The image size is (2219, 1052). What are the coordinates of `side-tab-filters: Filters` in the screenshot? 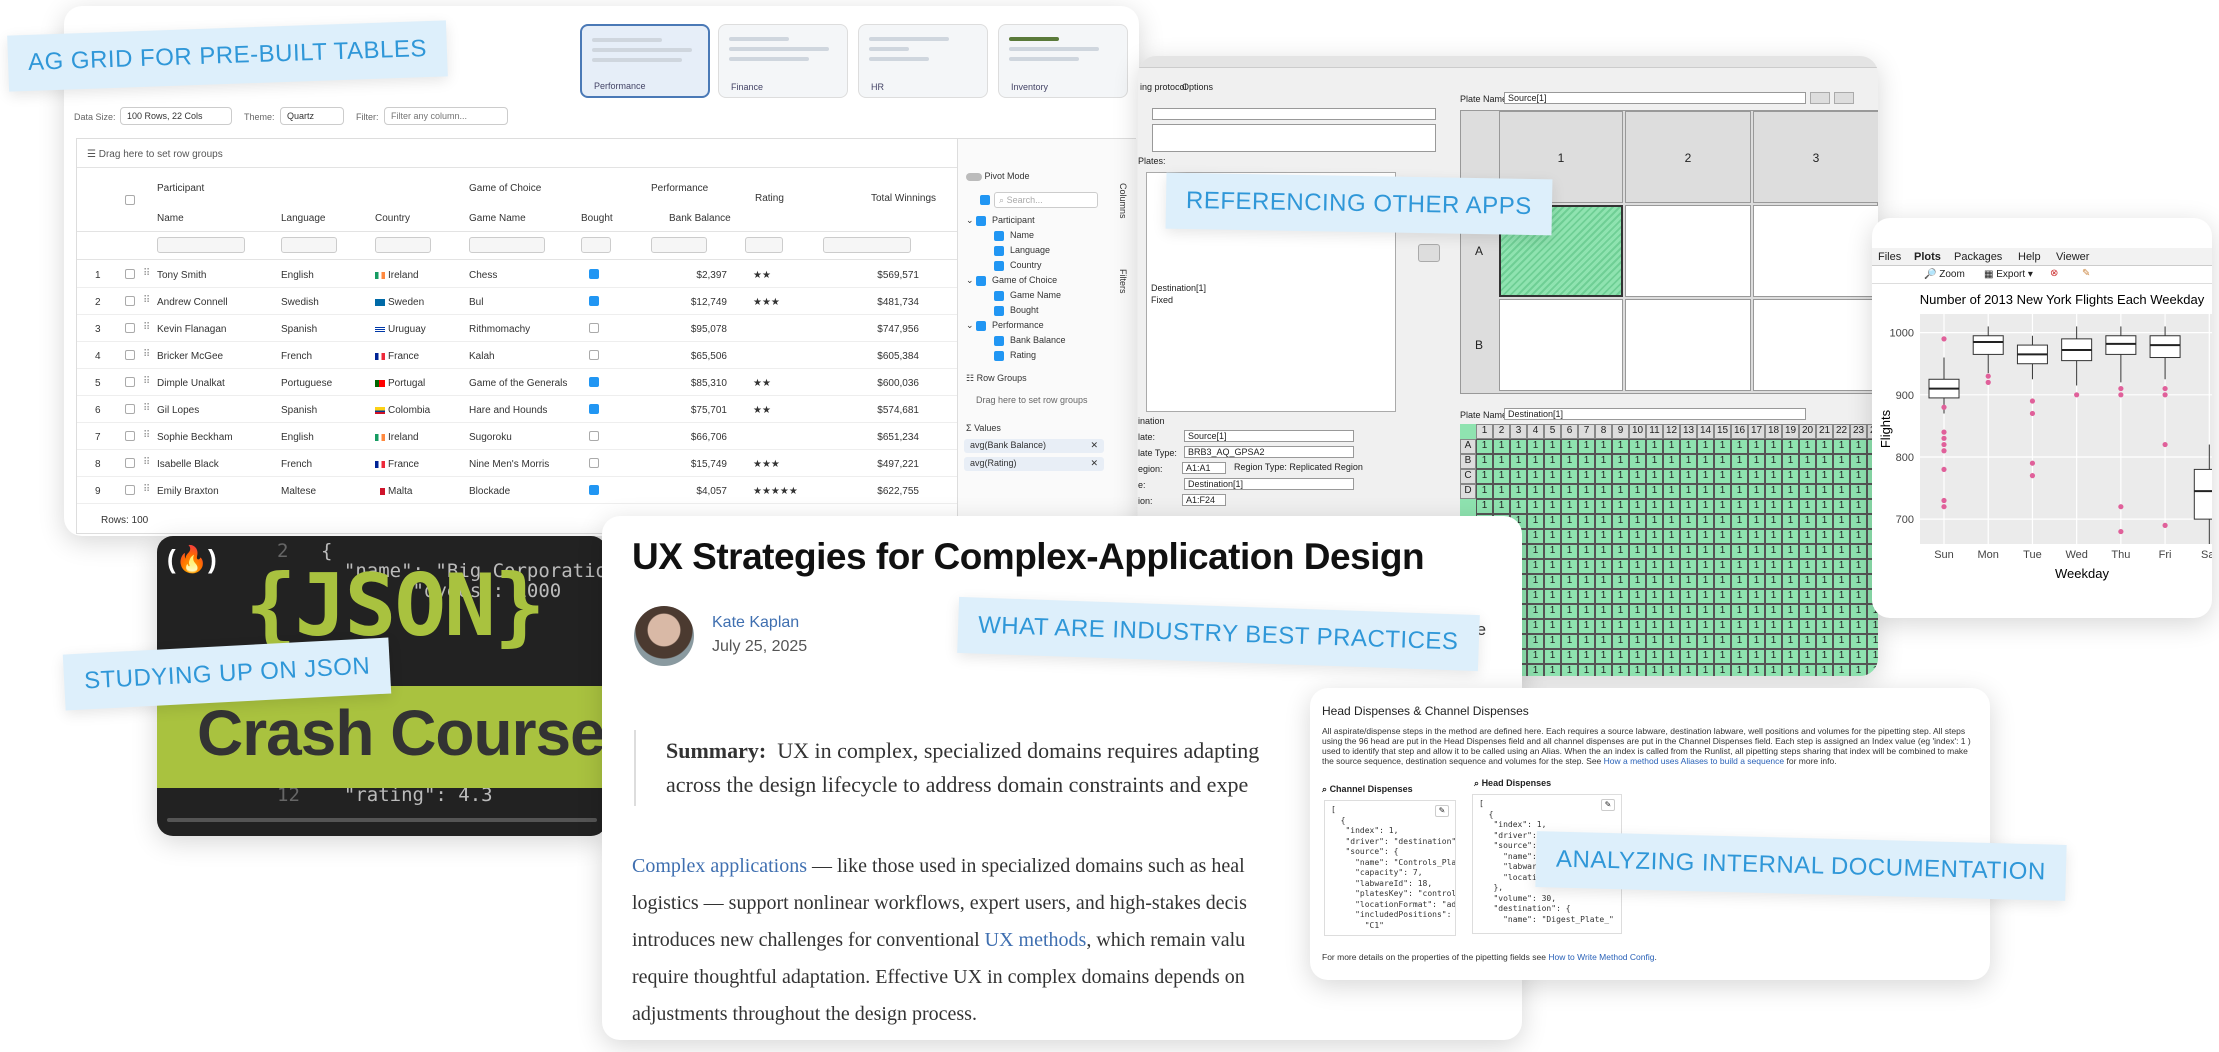 It's located at (1123, 281).